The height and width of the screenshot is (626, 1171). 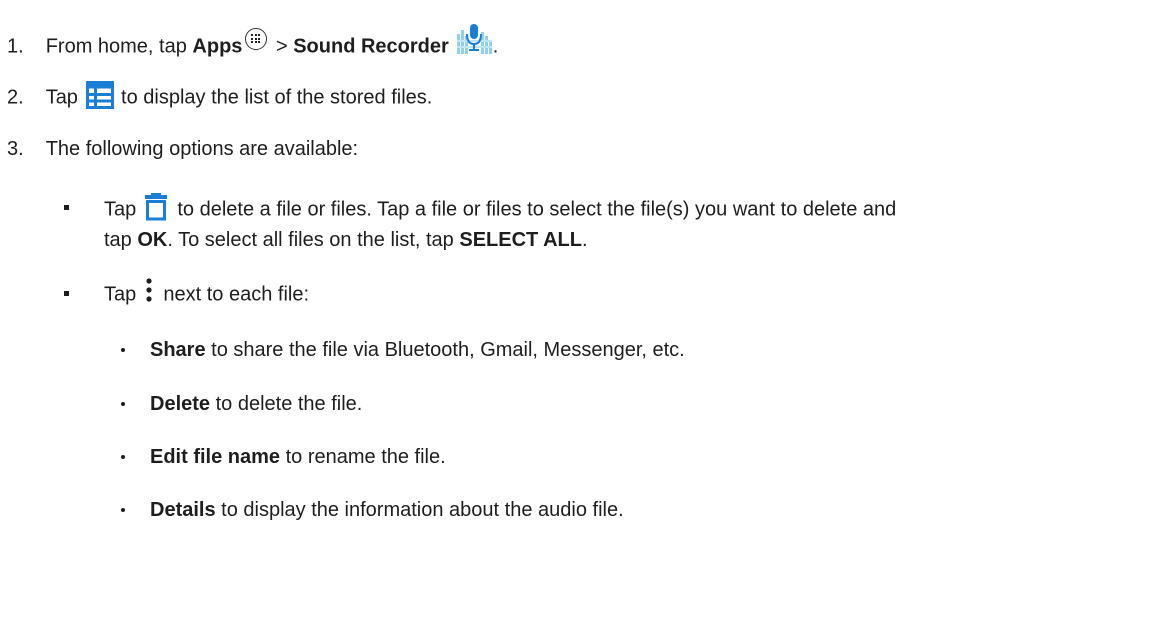 What do you see at coordinates (178, 350) in the screenshot?
I see `share-label: Share` at bounding box center [178, 350].